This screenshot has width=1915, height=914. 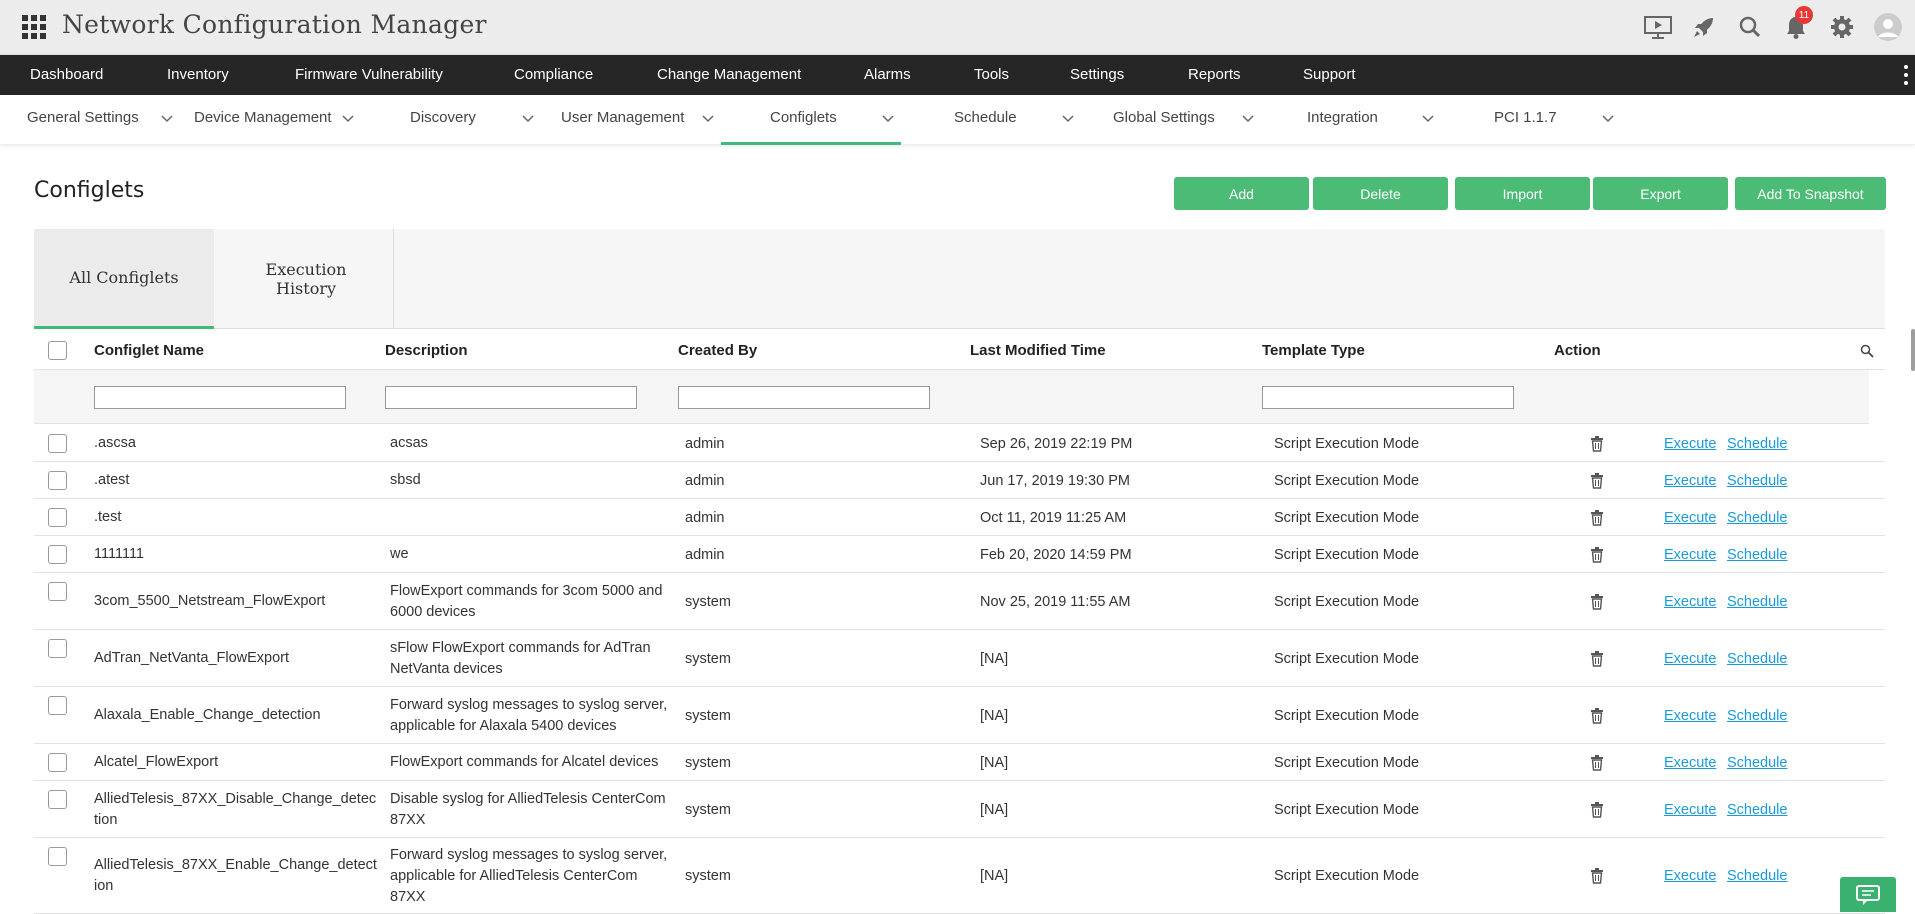 What do you see at coordinates (991, 75) in the screenshot?
I see `nav-tools: Tools` at bounding box center [991, 75].